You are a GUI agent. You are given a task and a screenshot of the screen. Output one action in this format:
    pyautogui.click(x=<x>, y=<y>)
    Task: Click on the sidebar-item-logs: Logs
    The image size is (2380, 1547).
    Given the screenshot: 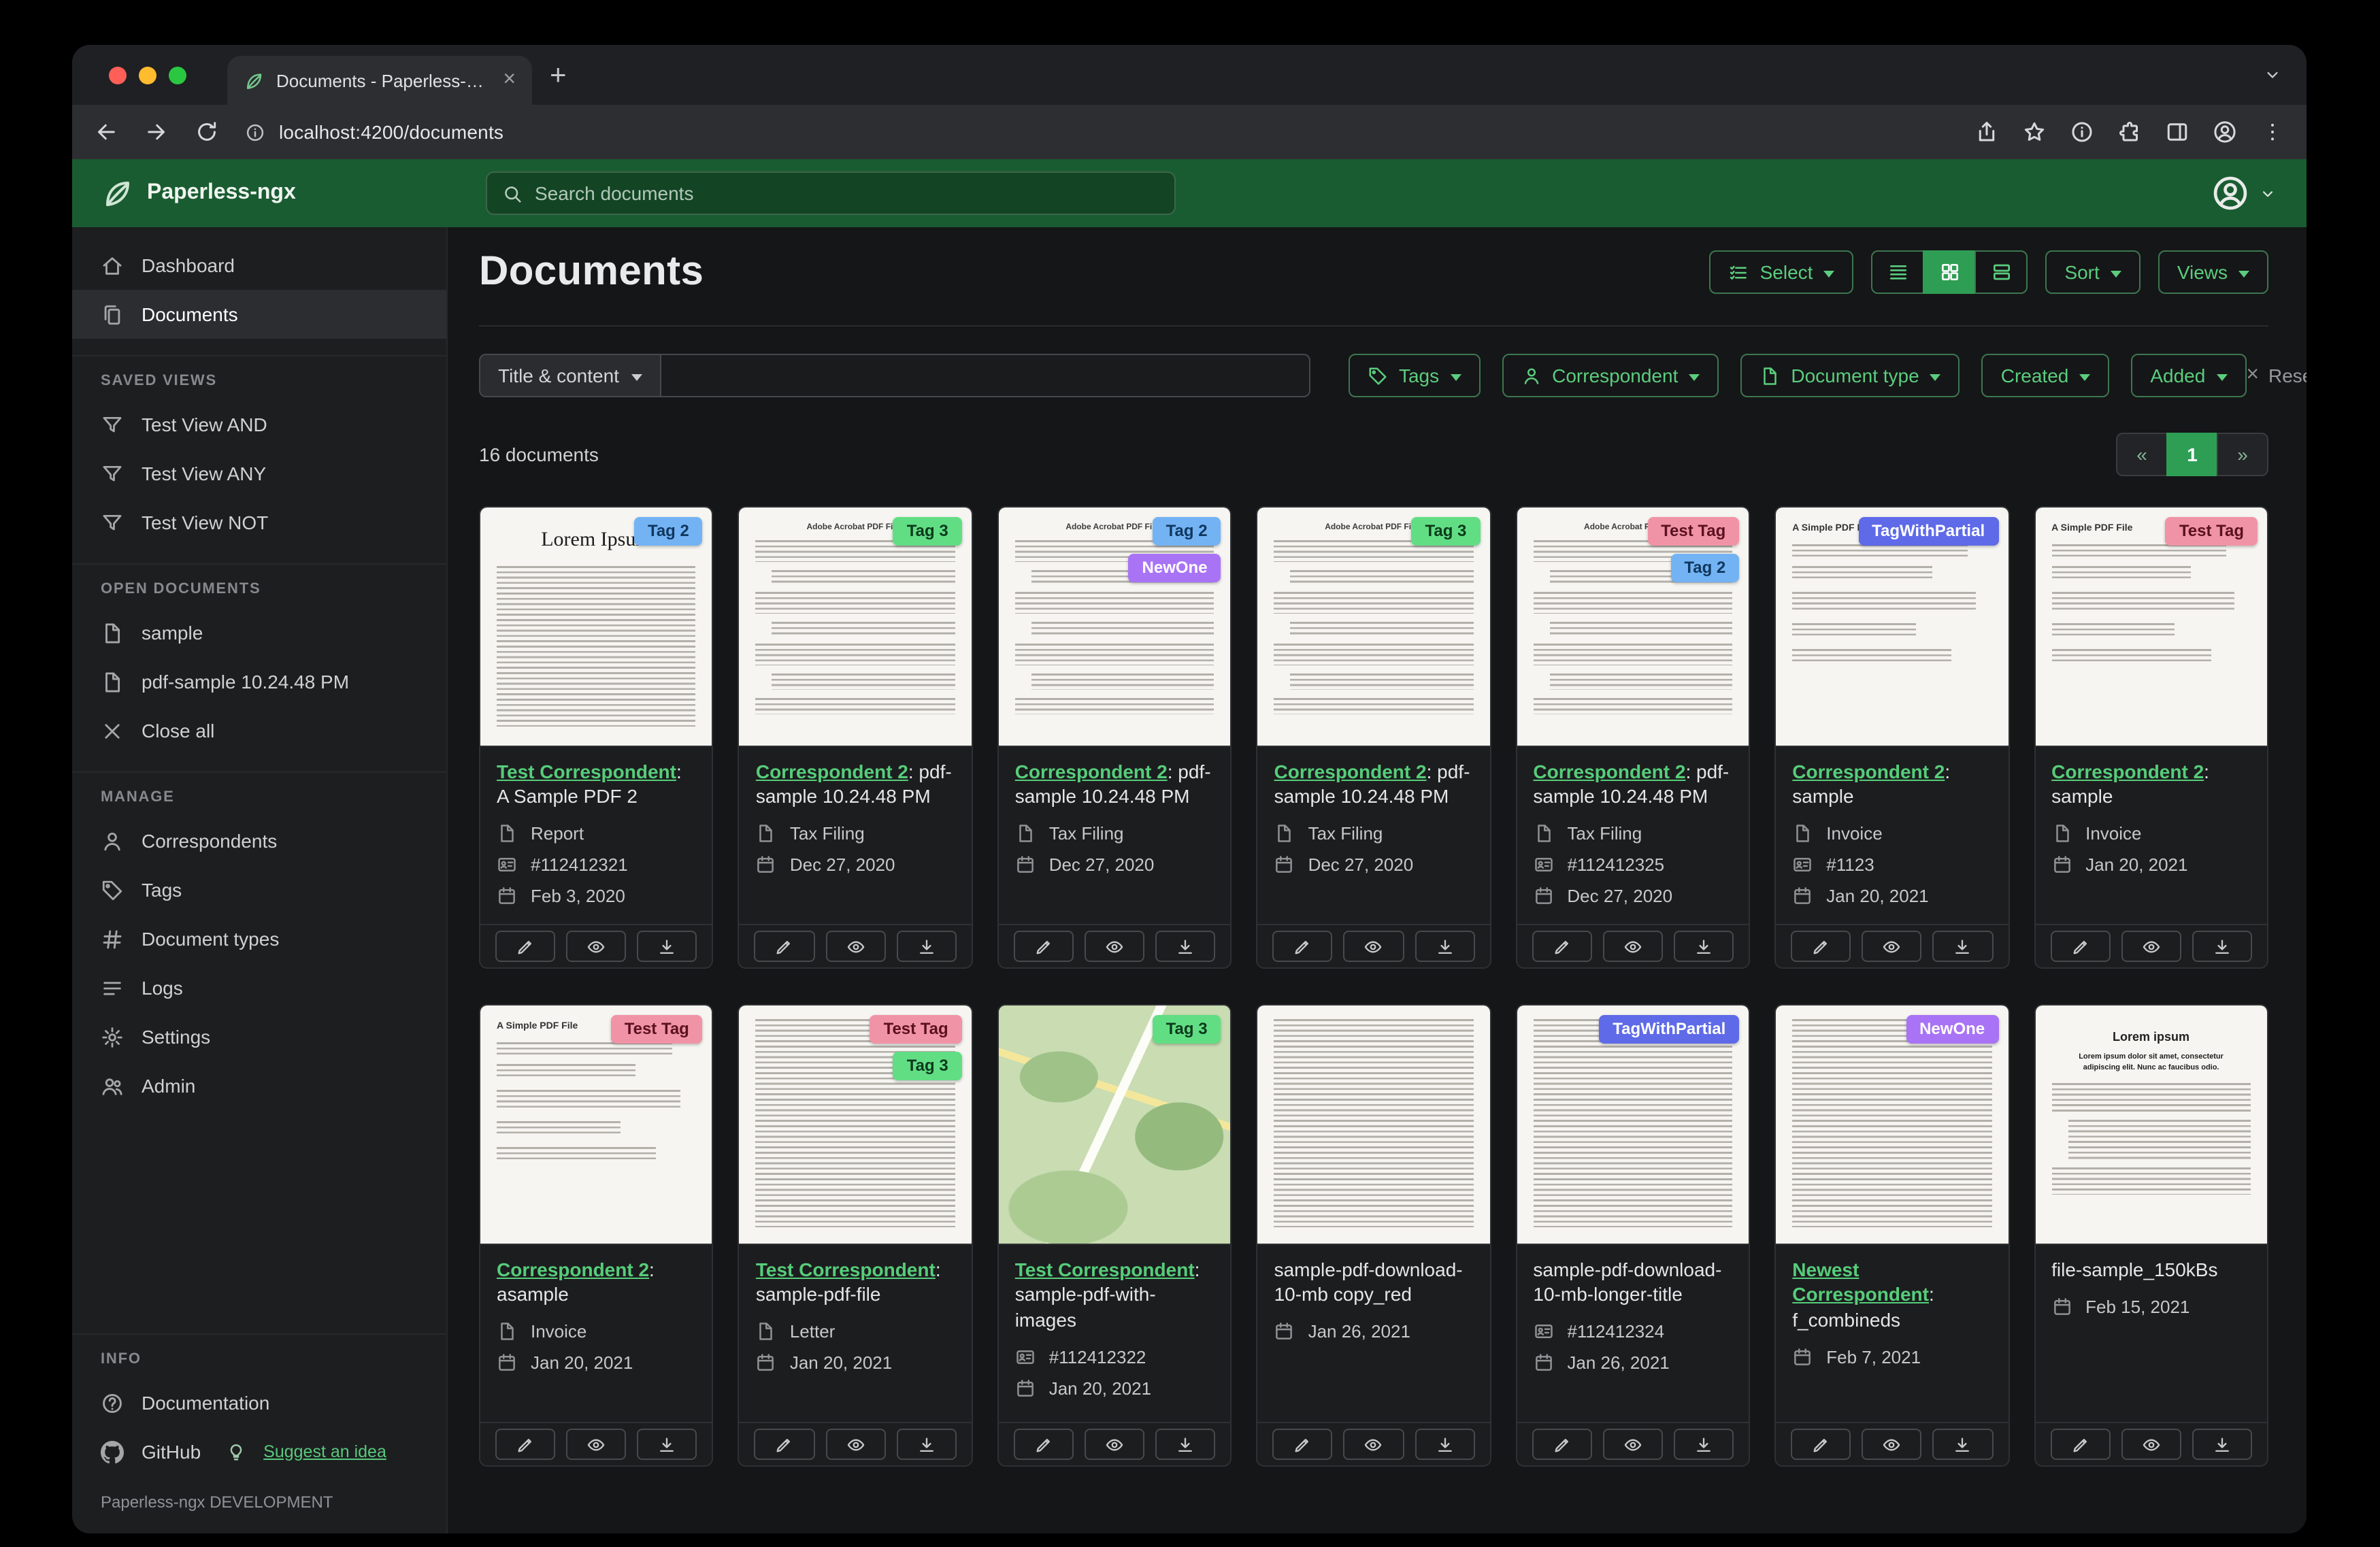 What is the action you would take?
    pyautogui.click(x=259, y=987)
    